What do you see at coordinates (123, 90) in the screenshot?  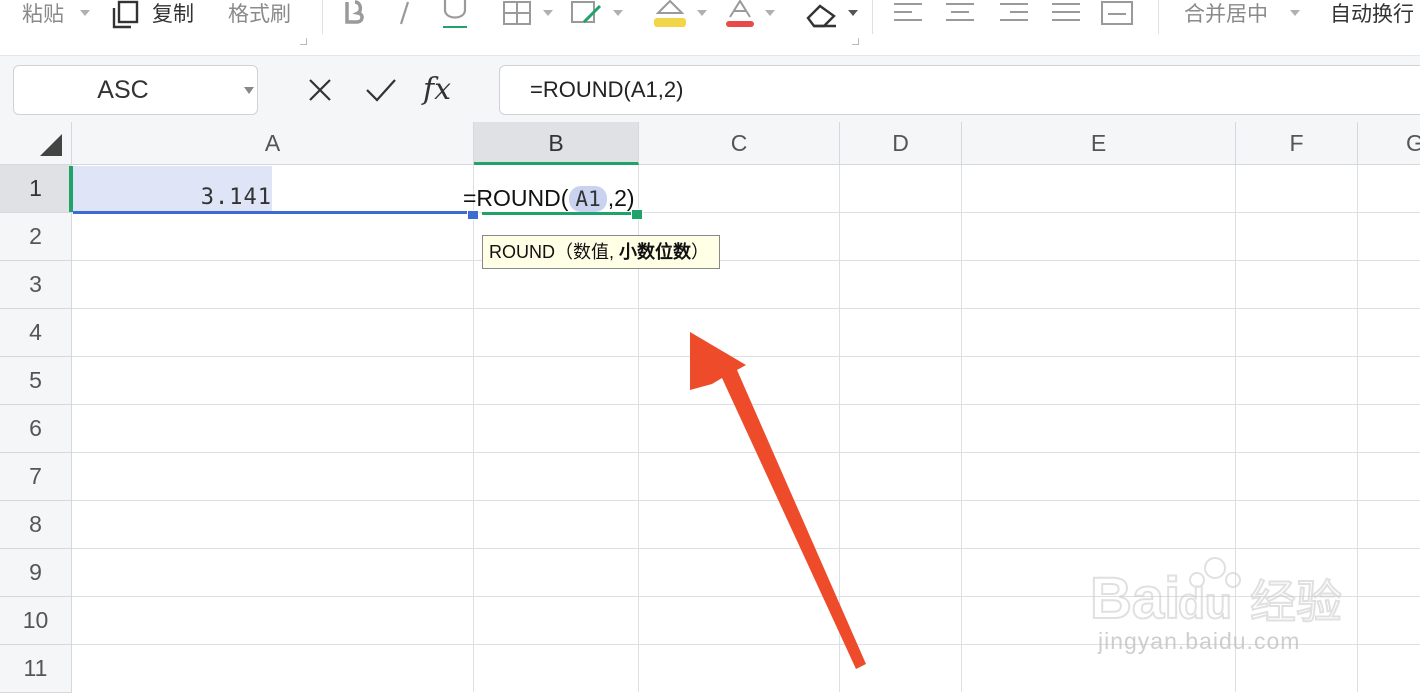 I see `name-box-value: ASC` at bounding box center [123, 90].